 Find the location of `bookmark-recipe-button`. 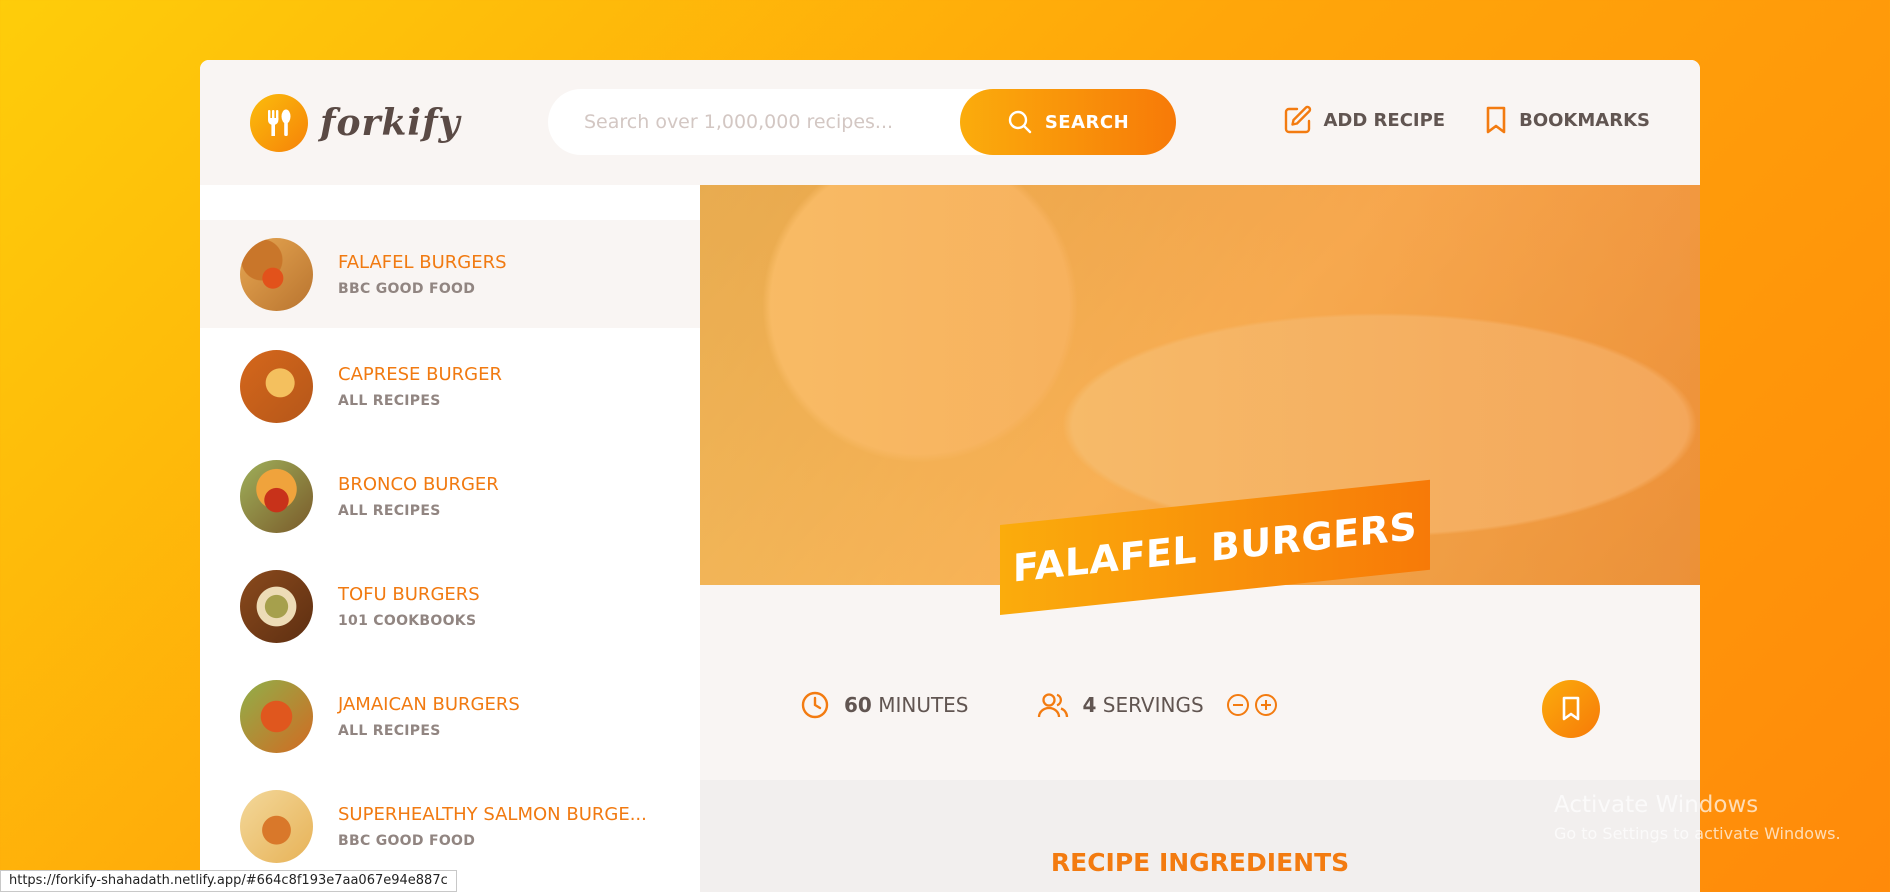

bookmark-recipe-button is located at coordinates (1571, 709).